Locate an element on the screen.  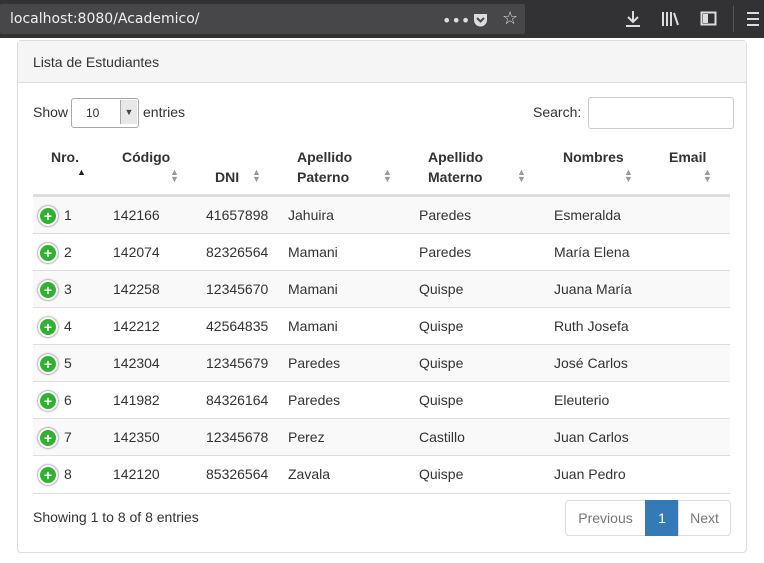
show-label: Show is located at coordinates (51, 112).